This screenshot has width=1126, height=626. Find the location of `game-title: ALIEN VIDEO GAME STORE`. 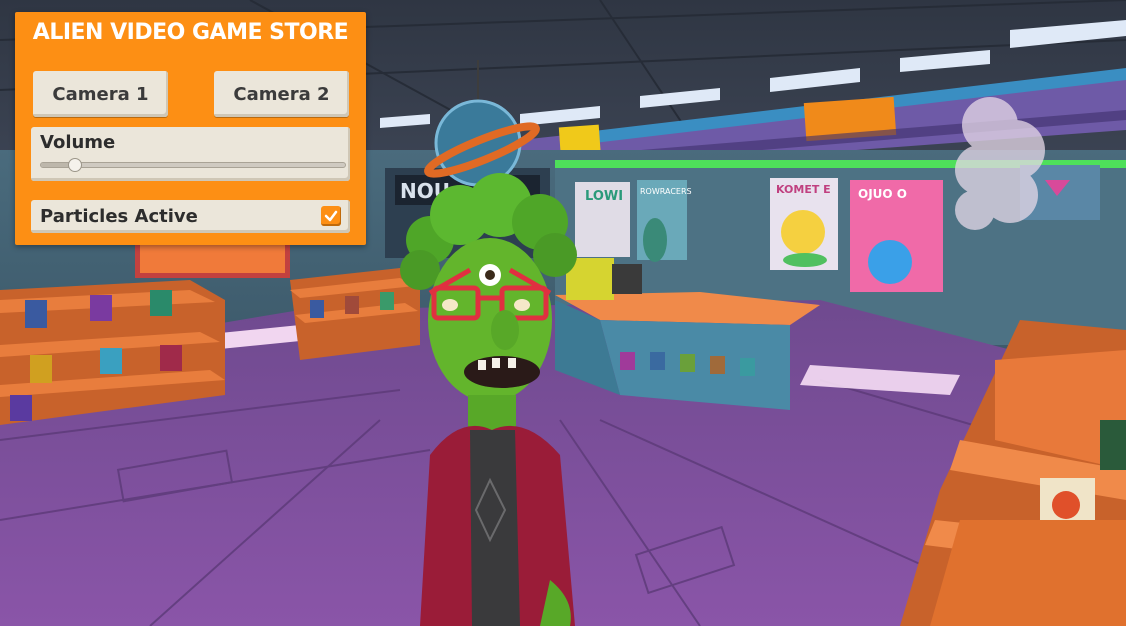

game-title: ALIEN VIDEO GAME STORE is located at coordinates (190, 32).